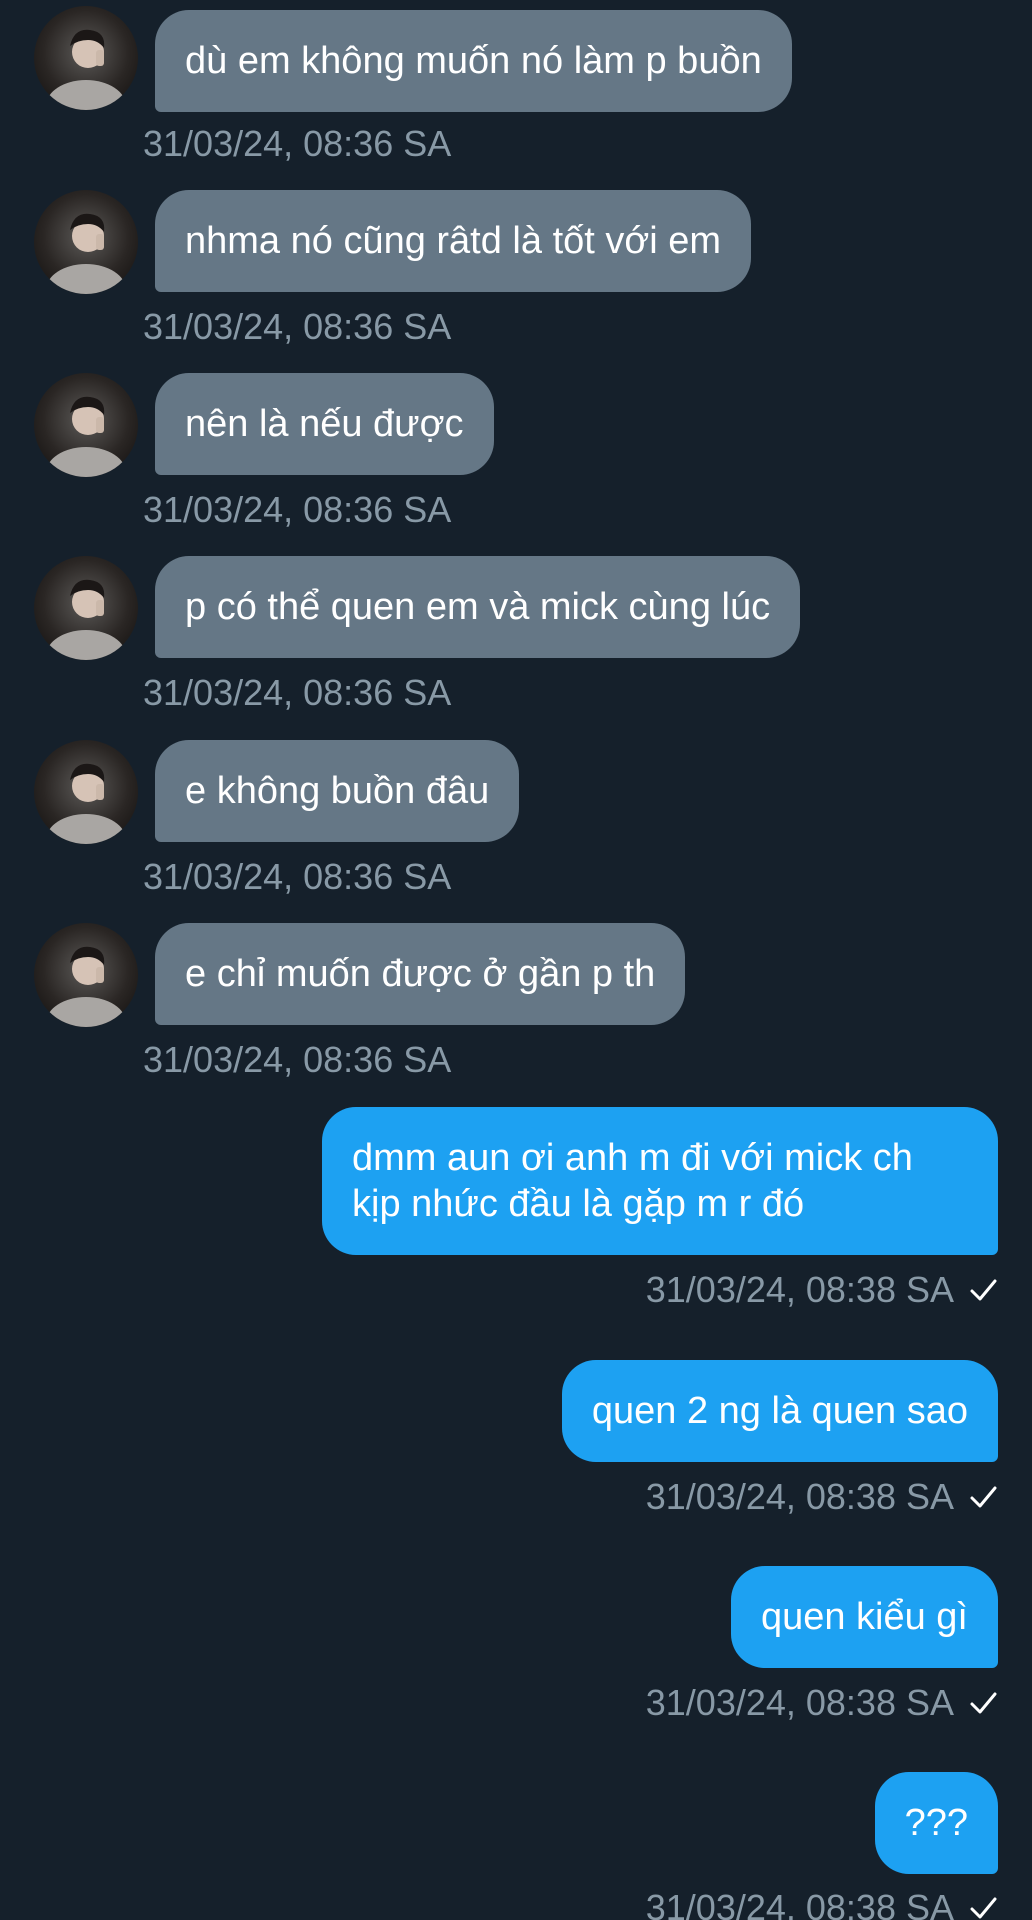 This screenshot has width=1032, height=1920. Describe the element at coordinates (632, 1158) in the screenshot. I see `message-line: dmm aun ơi anh m đi với mick ch` at that location.